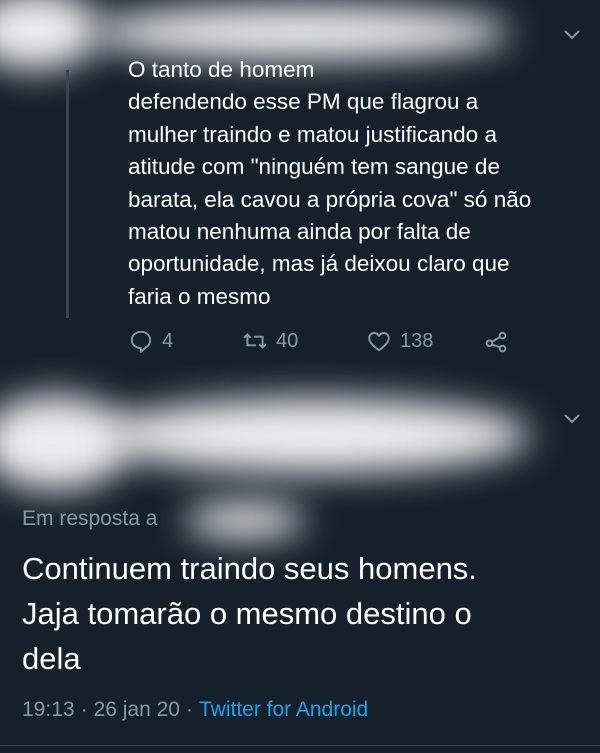 Image resolution: width=600 pixels, height=753 pixels. I want to click on like-button: 138, so click(399, 341).